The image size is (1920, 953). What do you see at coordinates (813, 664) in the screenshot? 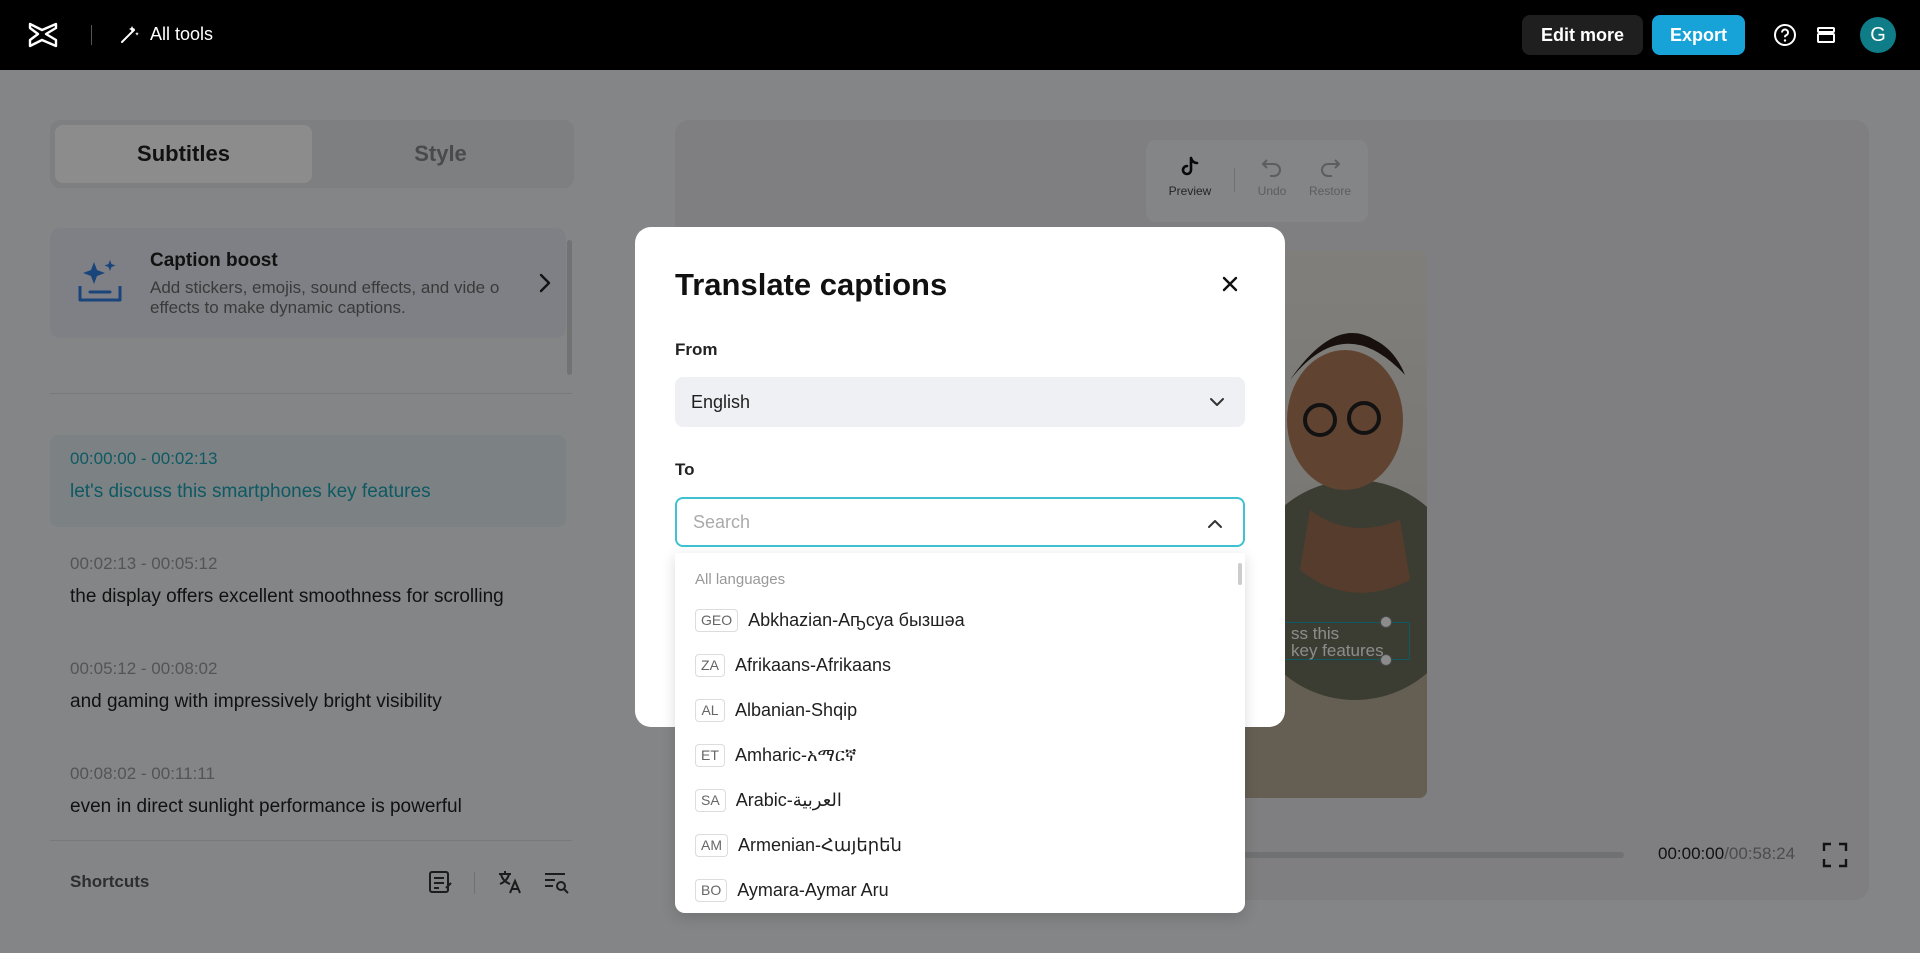
I see `language-name: Afrikaans-Afrikaans` at bounding box center [813, 664].